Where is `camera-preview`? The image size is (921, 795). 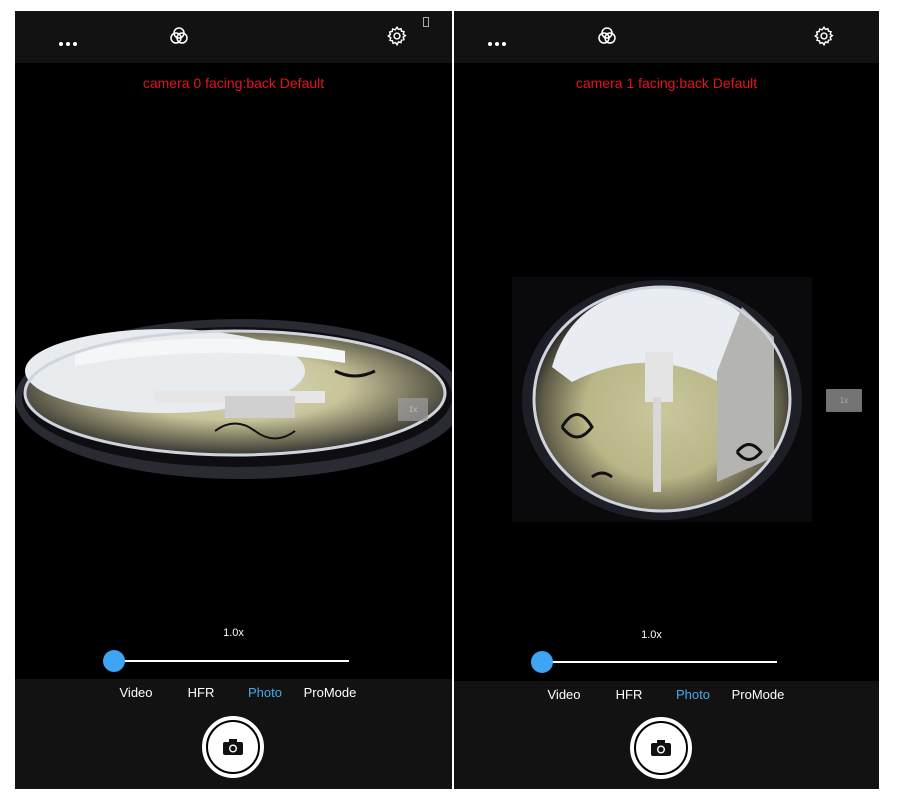 camera-preview is located at coordinates (662, 399).